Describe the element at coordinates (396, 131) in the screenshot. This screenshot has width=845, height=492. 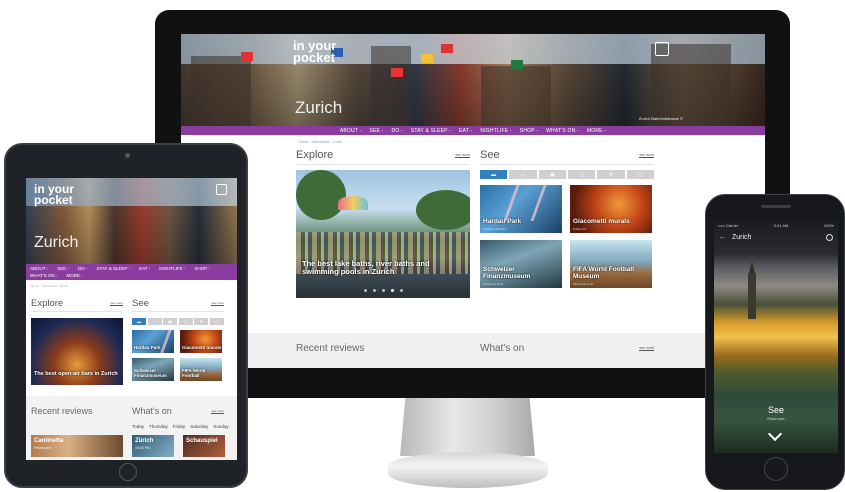
I see `nav-do: DO -` at that location.